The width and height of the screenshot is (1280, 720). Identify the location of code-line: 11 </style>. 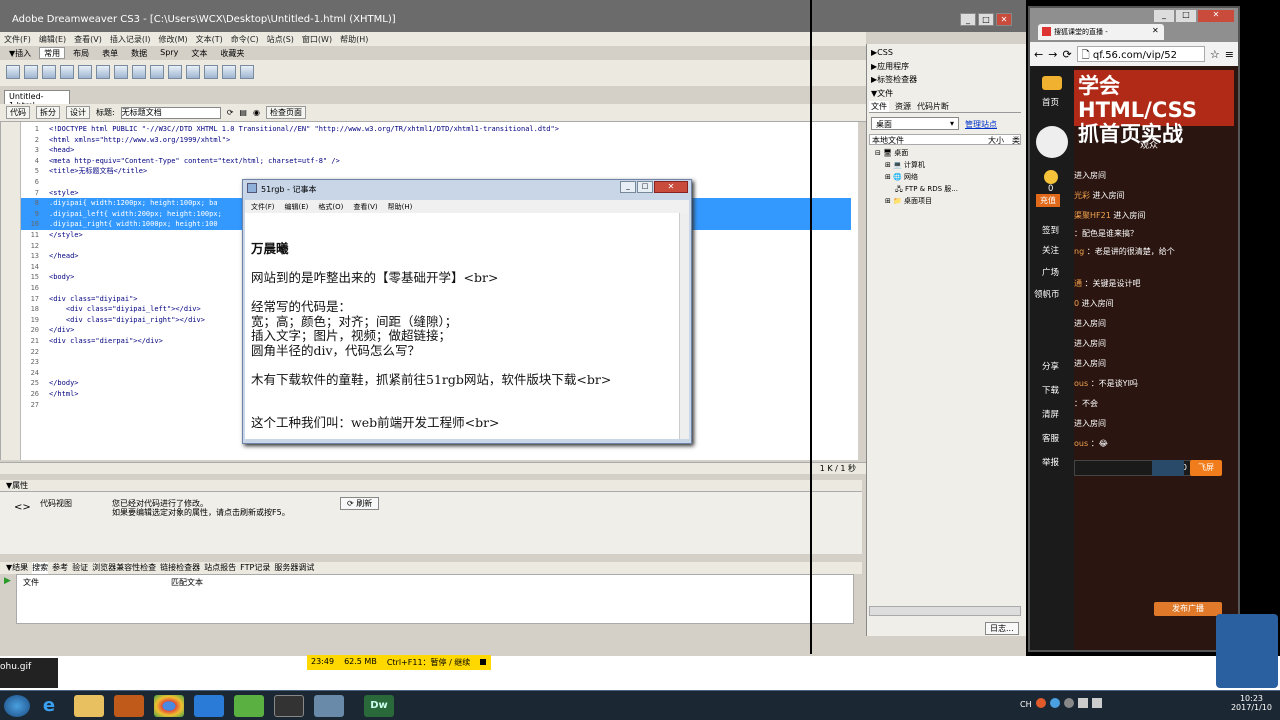
(52, 235).